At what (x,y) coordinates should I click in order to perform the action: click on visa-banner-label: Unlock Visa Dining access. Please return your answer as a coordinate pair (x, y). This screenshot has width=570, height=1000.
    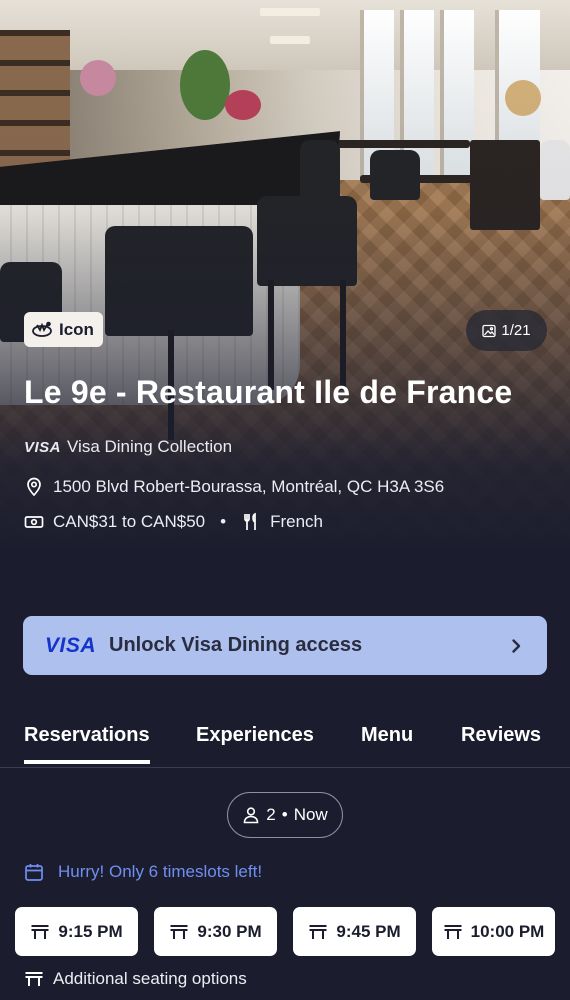
    Looking at the image, I should click on (236, 645).